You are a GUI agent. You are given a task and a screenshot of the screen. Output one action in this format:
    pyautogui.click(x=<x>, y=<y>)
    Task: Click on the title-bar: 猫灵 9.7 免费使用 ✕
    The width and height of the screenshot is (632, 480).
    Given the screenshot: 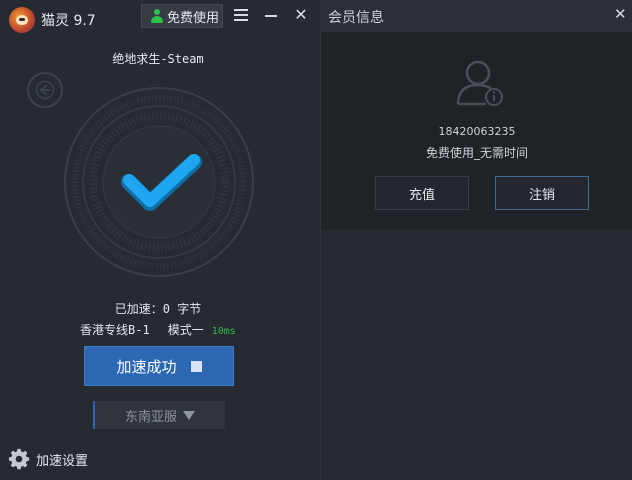 What is the action you would take?
    pyautogui.click(x=160, y=18)
    